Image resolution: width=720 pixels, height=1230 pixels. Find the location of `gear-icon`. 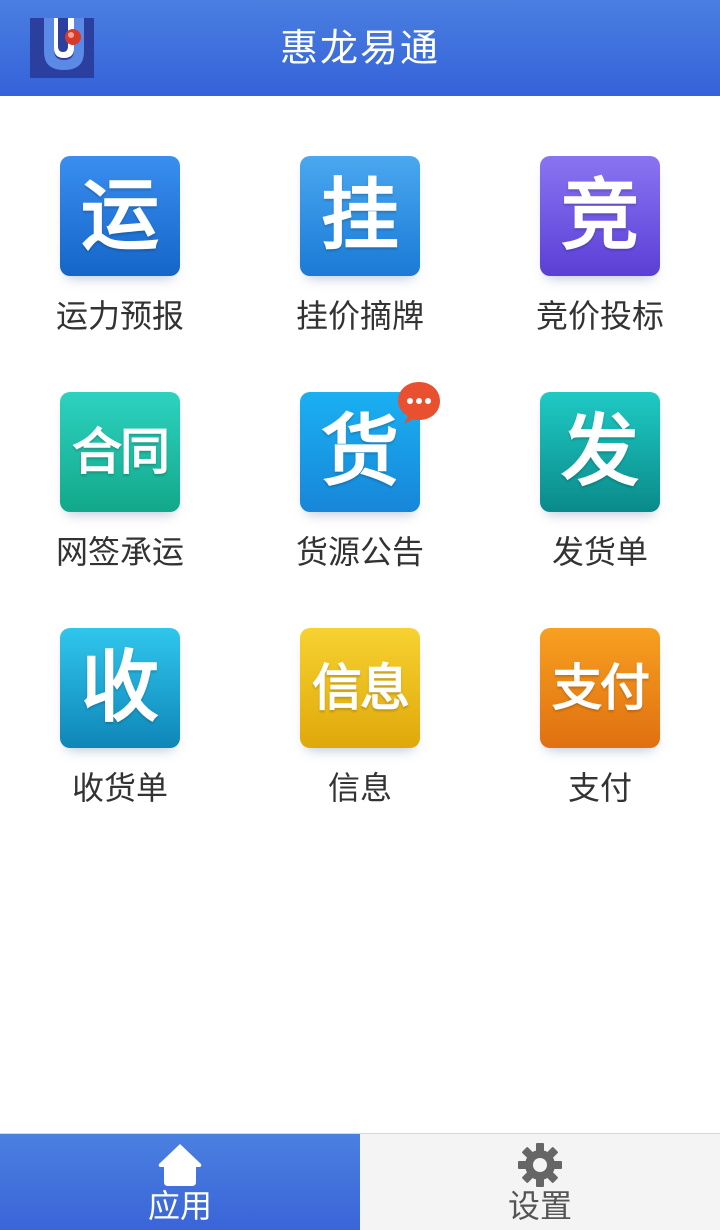

gear-icon is located at coordinates (540, 1165).